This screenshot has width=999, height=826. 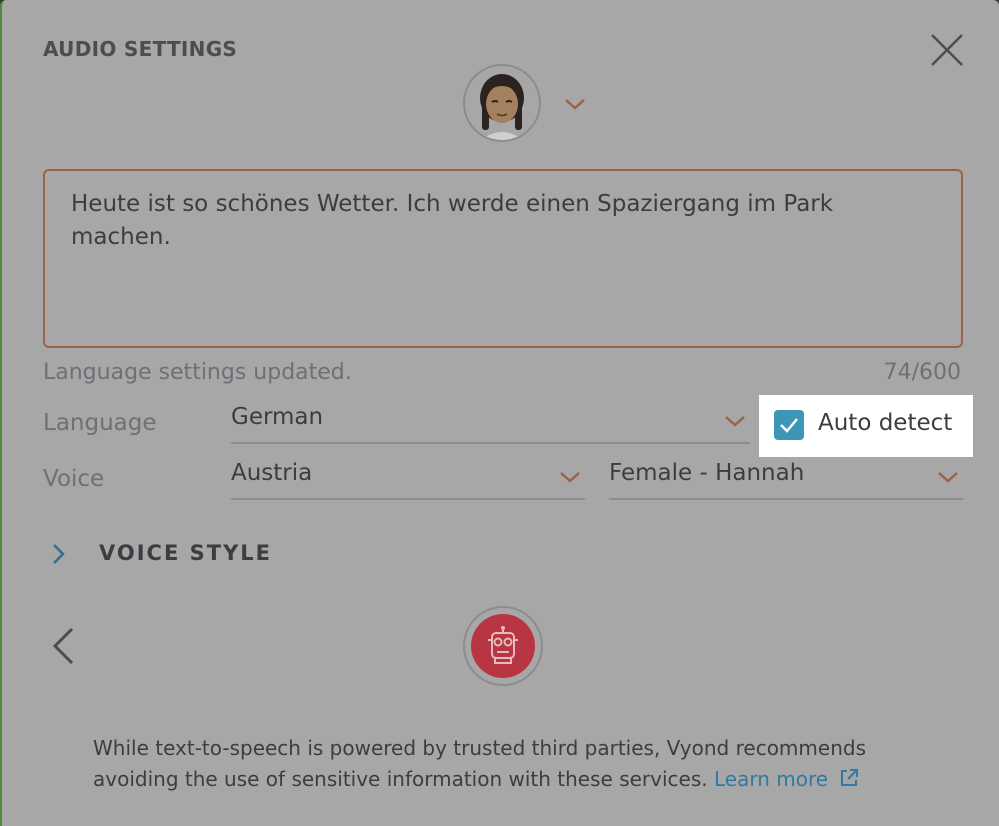 What do you see at coordinates (885, 423) in the screenshot?
I see `auto-detect-label: Auto detect` at bounding box center [885, 423].